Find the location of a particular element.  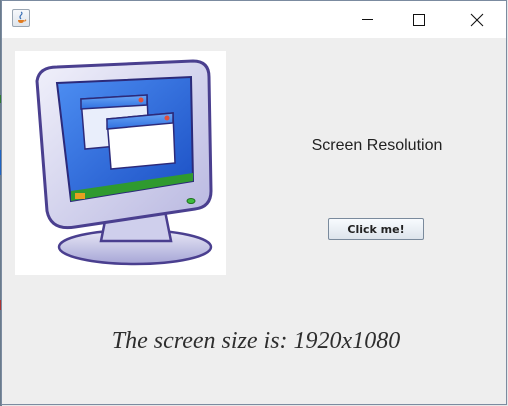

close-icon is located at coordinates (477, 20).